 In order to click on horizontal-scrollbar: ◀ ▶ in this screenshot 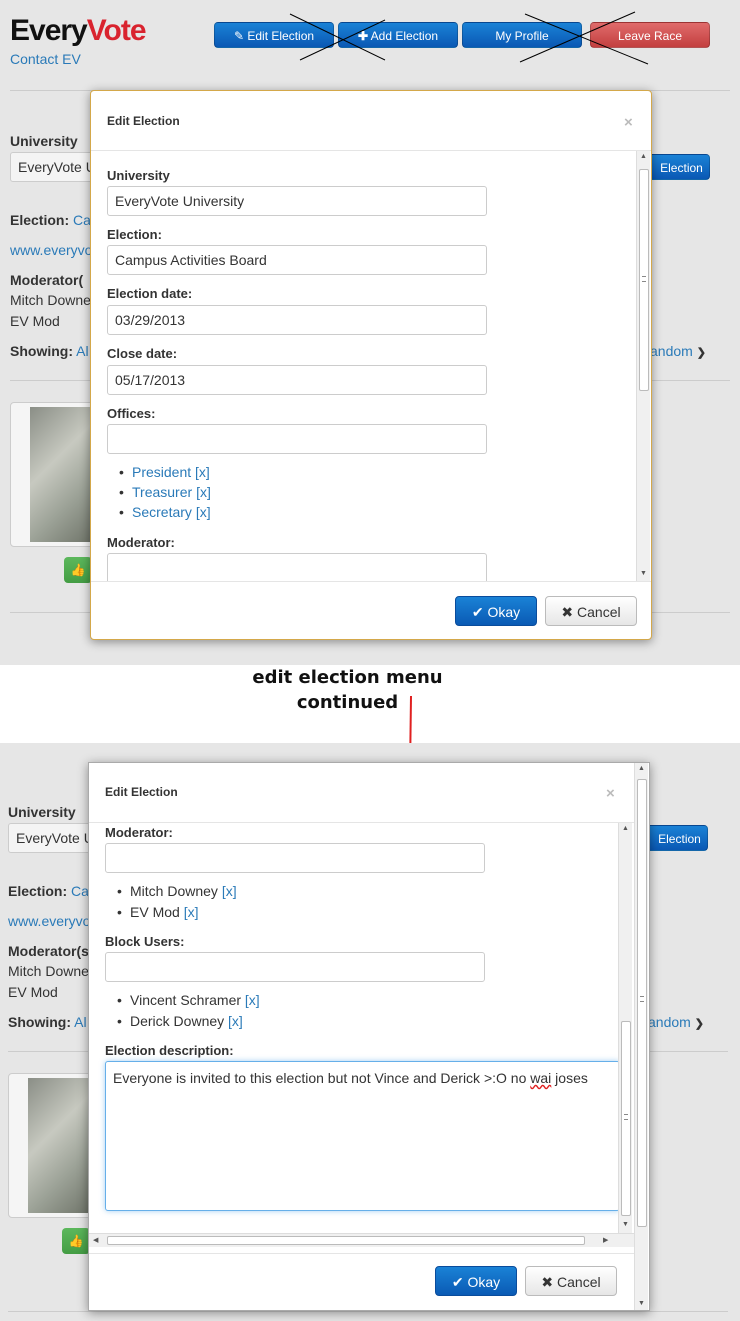, I will do `click(361, 1240)`.